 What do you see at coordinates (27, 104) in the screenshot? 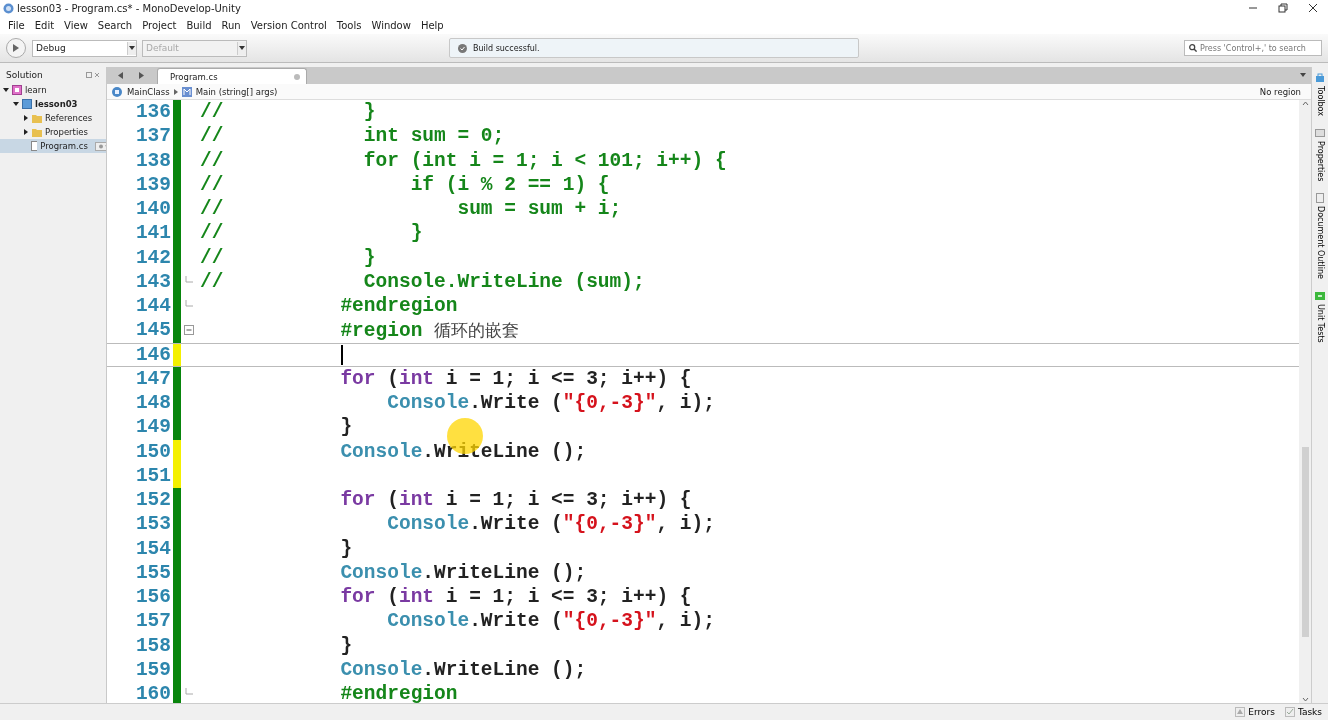
I see `project-icon` at bounding box center [27, 104].